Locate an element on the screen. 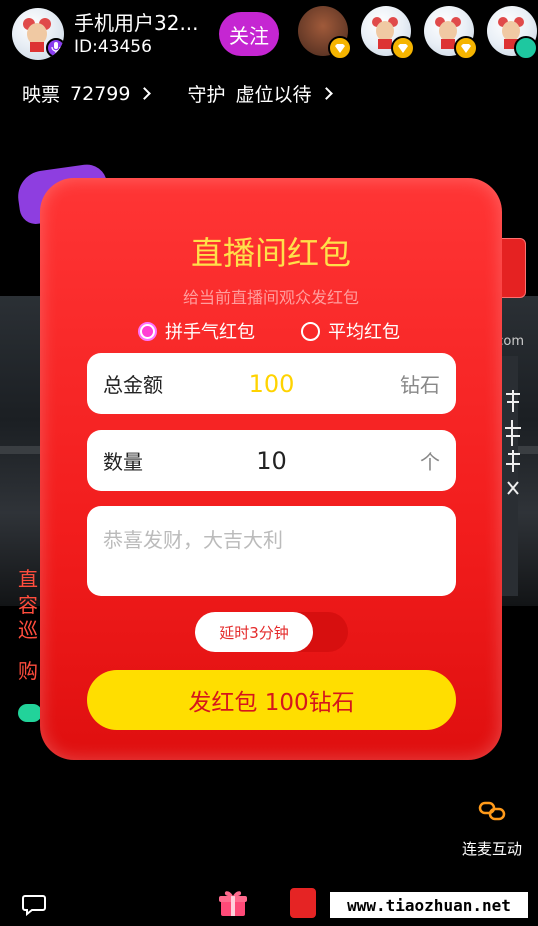 Image resolution: width=538 pixels, height=926 pixels. radio-lucky-packet: 拼手气红包 is located at coordinates (196, 331).